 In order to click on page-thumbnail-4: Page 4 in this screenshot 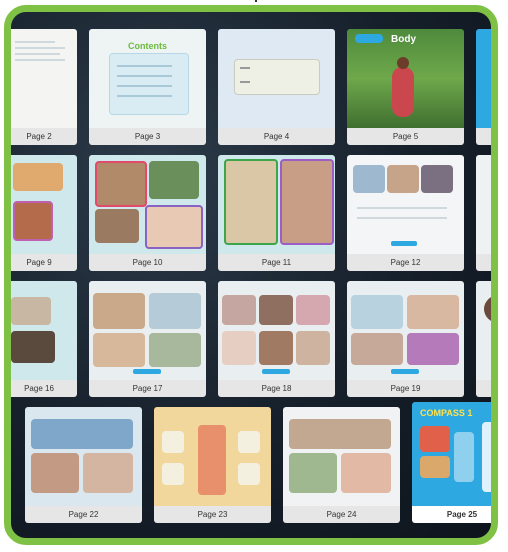, I will do `click(276, 87)`.